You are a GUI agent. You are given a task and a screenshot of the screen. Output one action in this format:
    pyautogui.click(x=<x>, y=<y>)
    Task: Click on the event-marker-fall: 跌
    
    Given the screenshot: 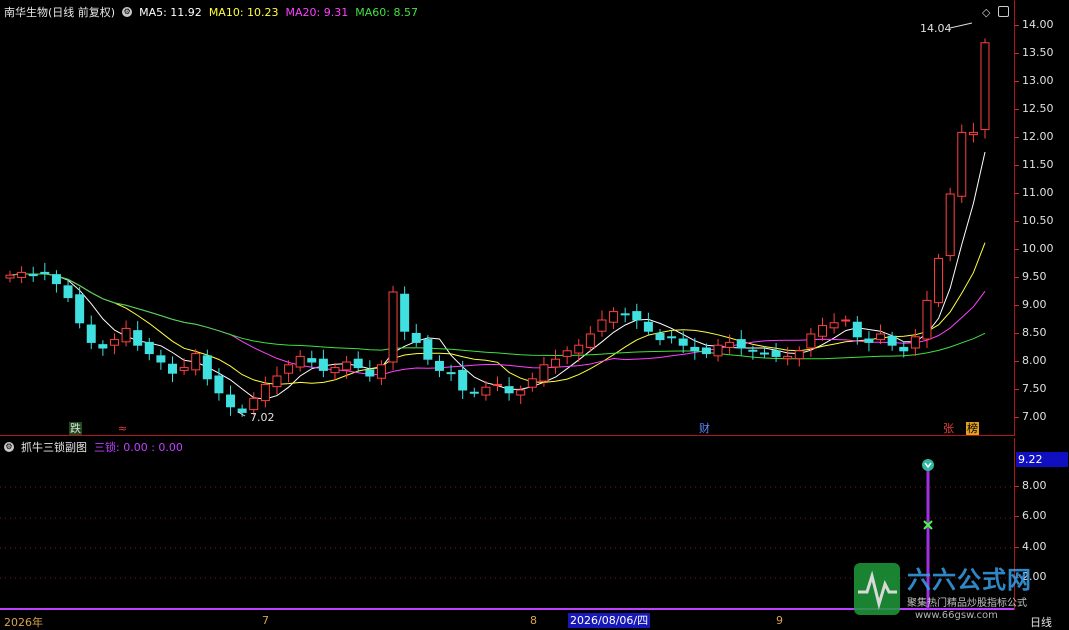 What is the action you would take?
    pyautogui.click(x=75, y=428)
    